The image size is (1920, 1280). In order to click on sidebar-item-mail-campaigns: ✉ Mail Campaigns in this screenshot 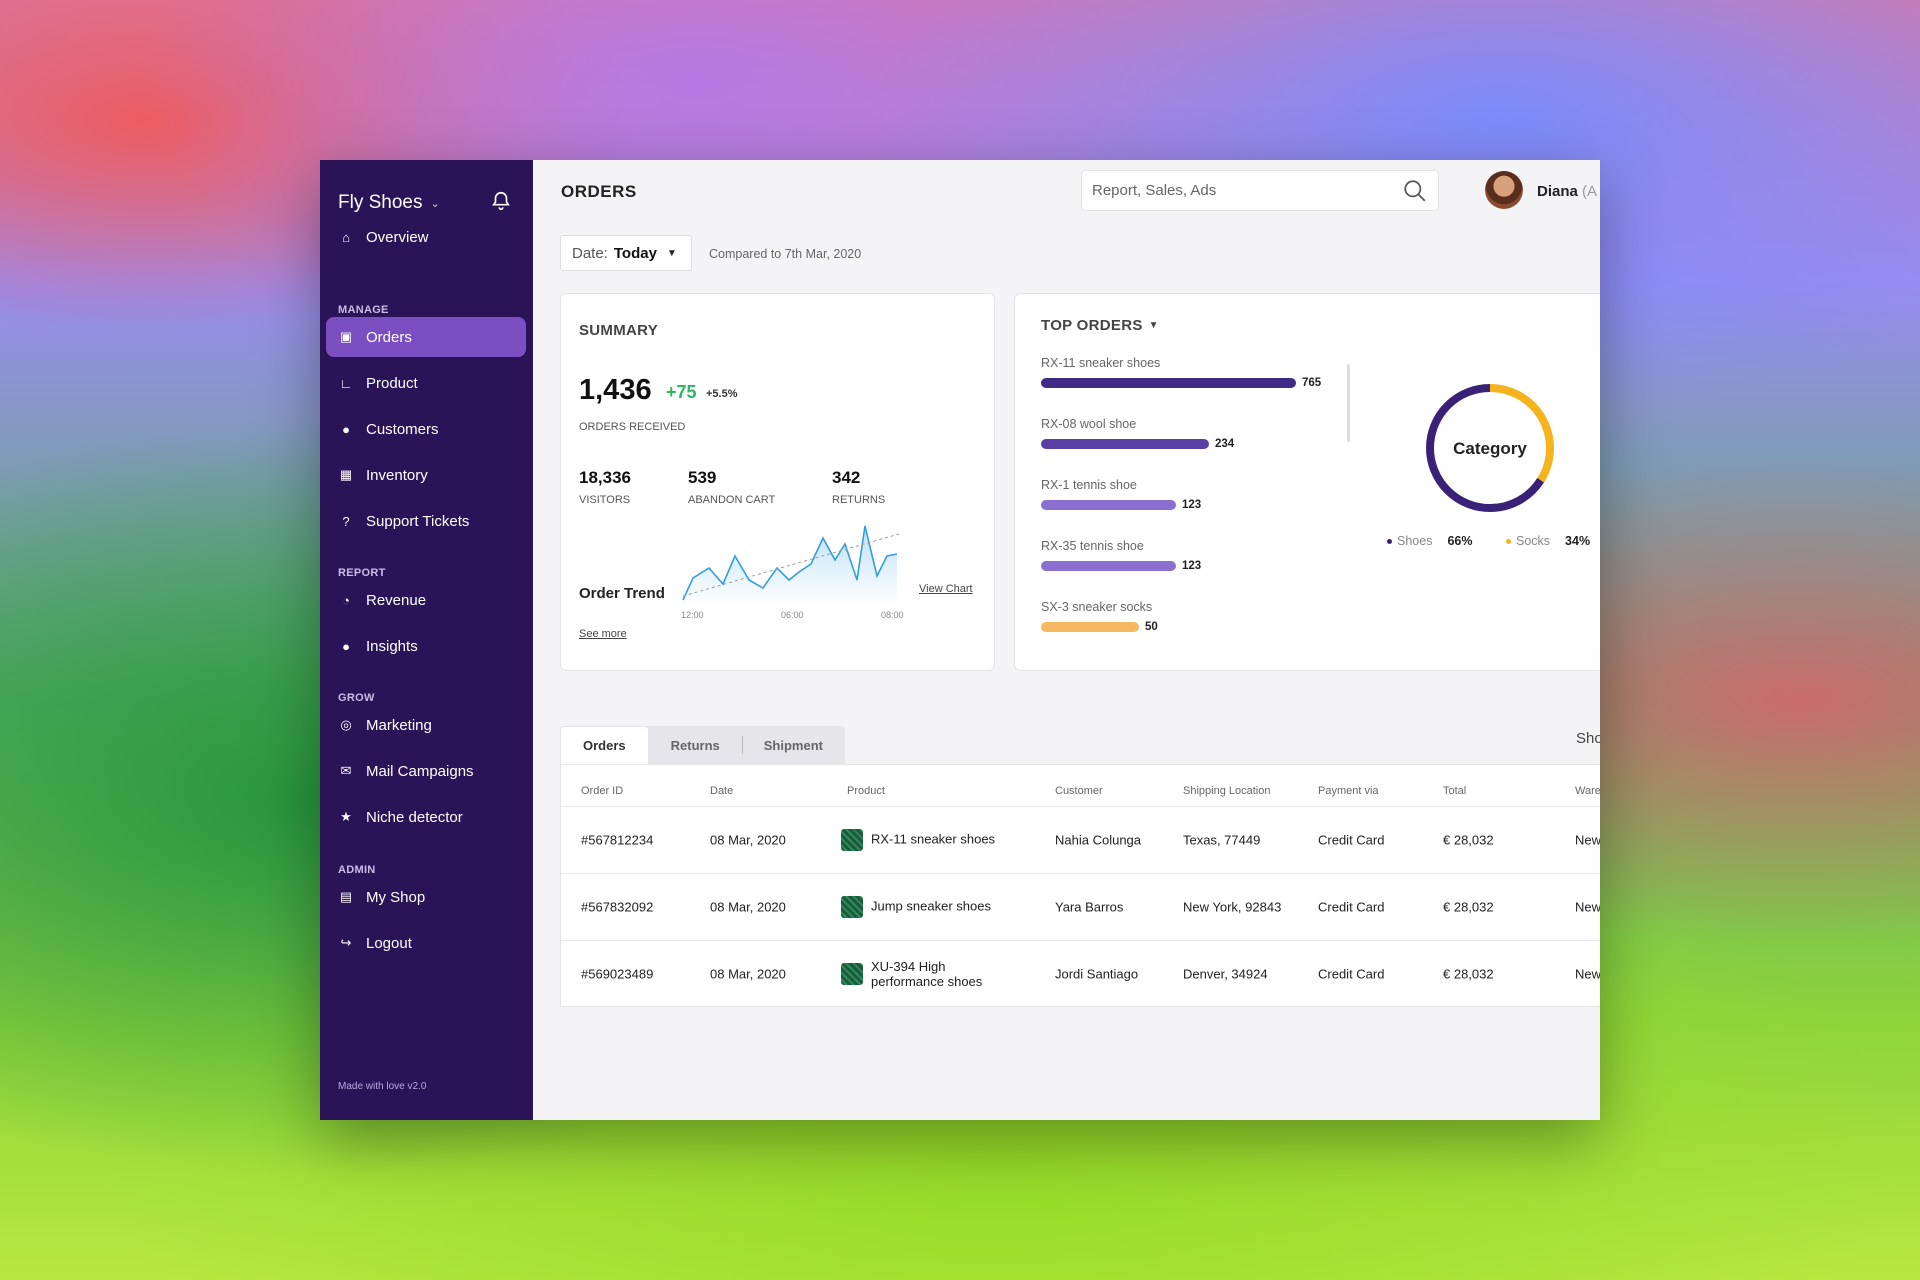, I will do `click(426, 771)`.